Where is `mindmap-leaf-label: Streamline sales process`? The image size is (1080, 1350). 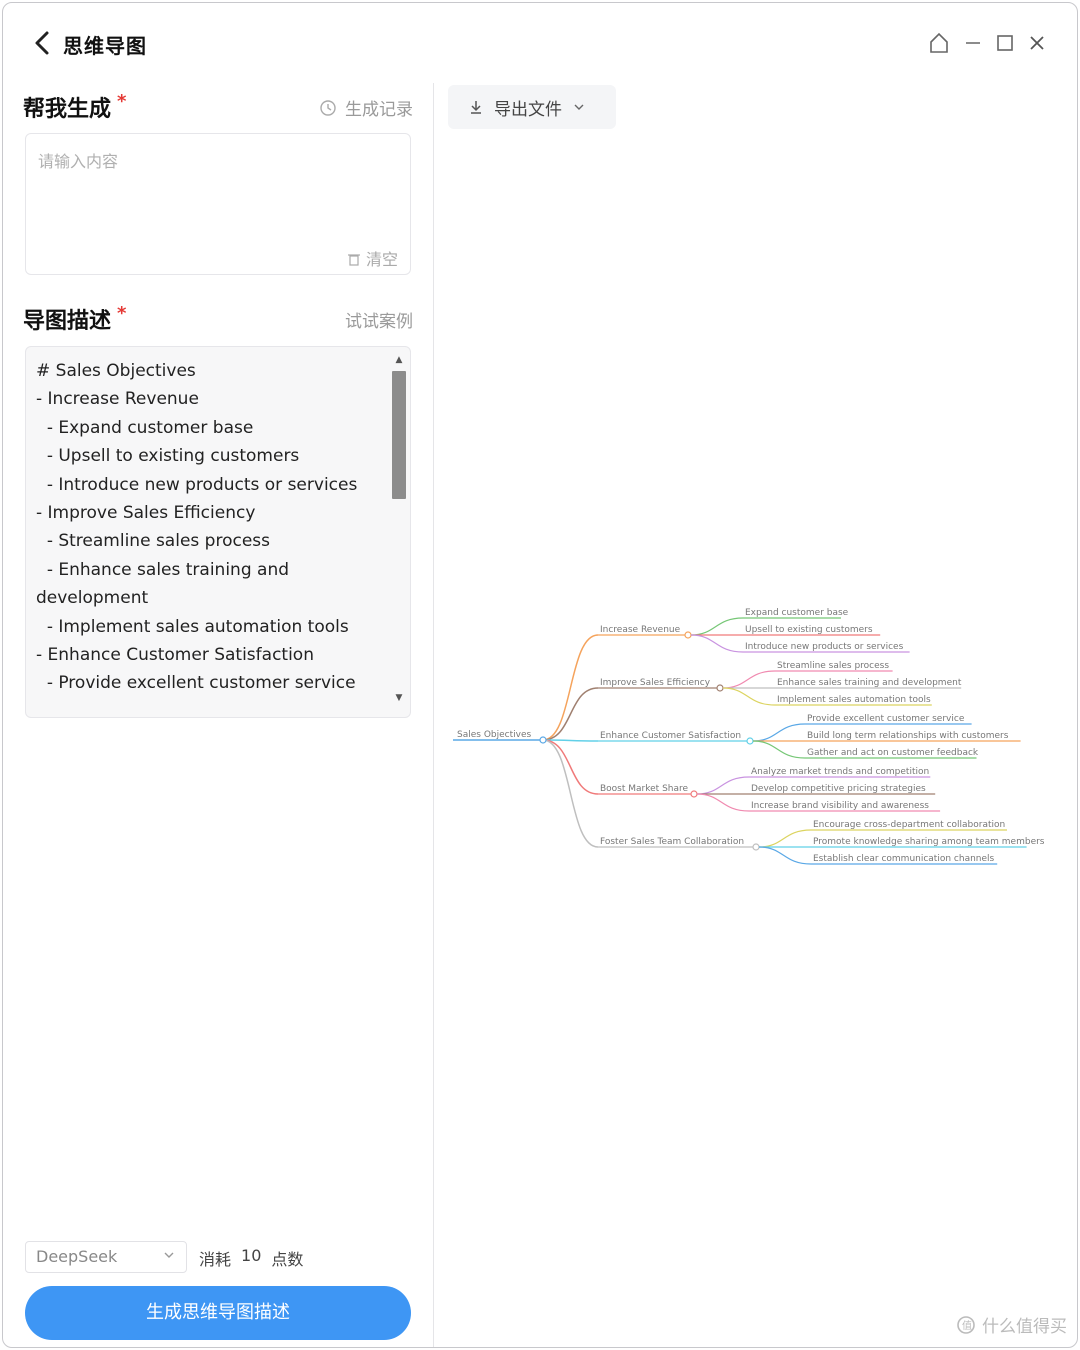
mindmap-leaf-label: Streamline sales process is located at coordinates (833, 666).